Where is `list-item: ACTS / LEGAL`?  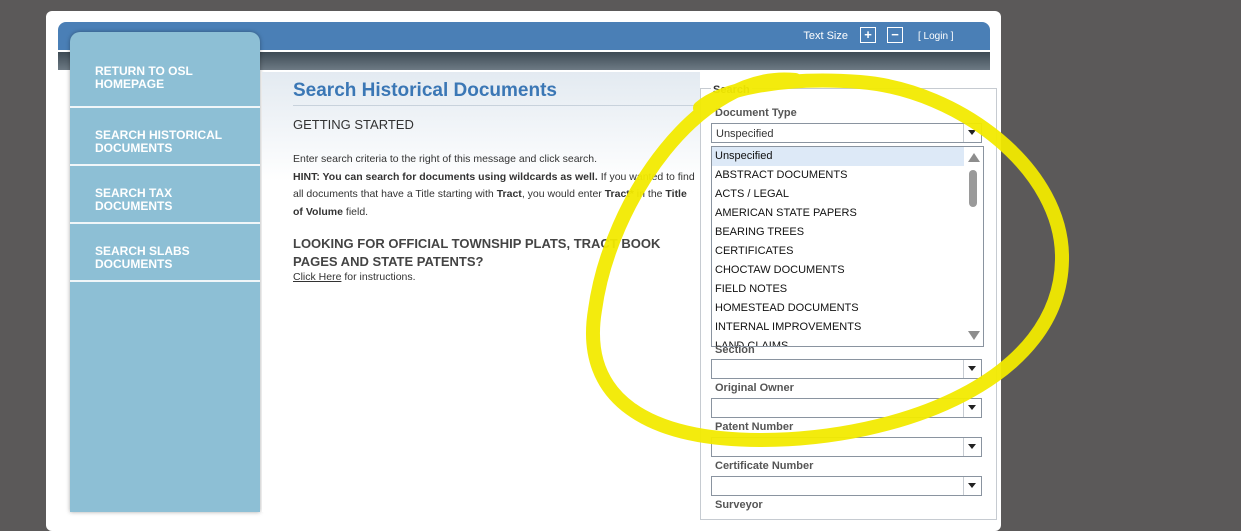
list-item: ACTS / LEGAL is located at coordinates (839, 194).